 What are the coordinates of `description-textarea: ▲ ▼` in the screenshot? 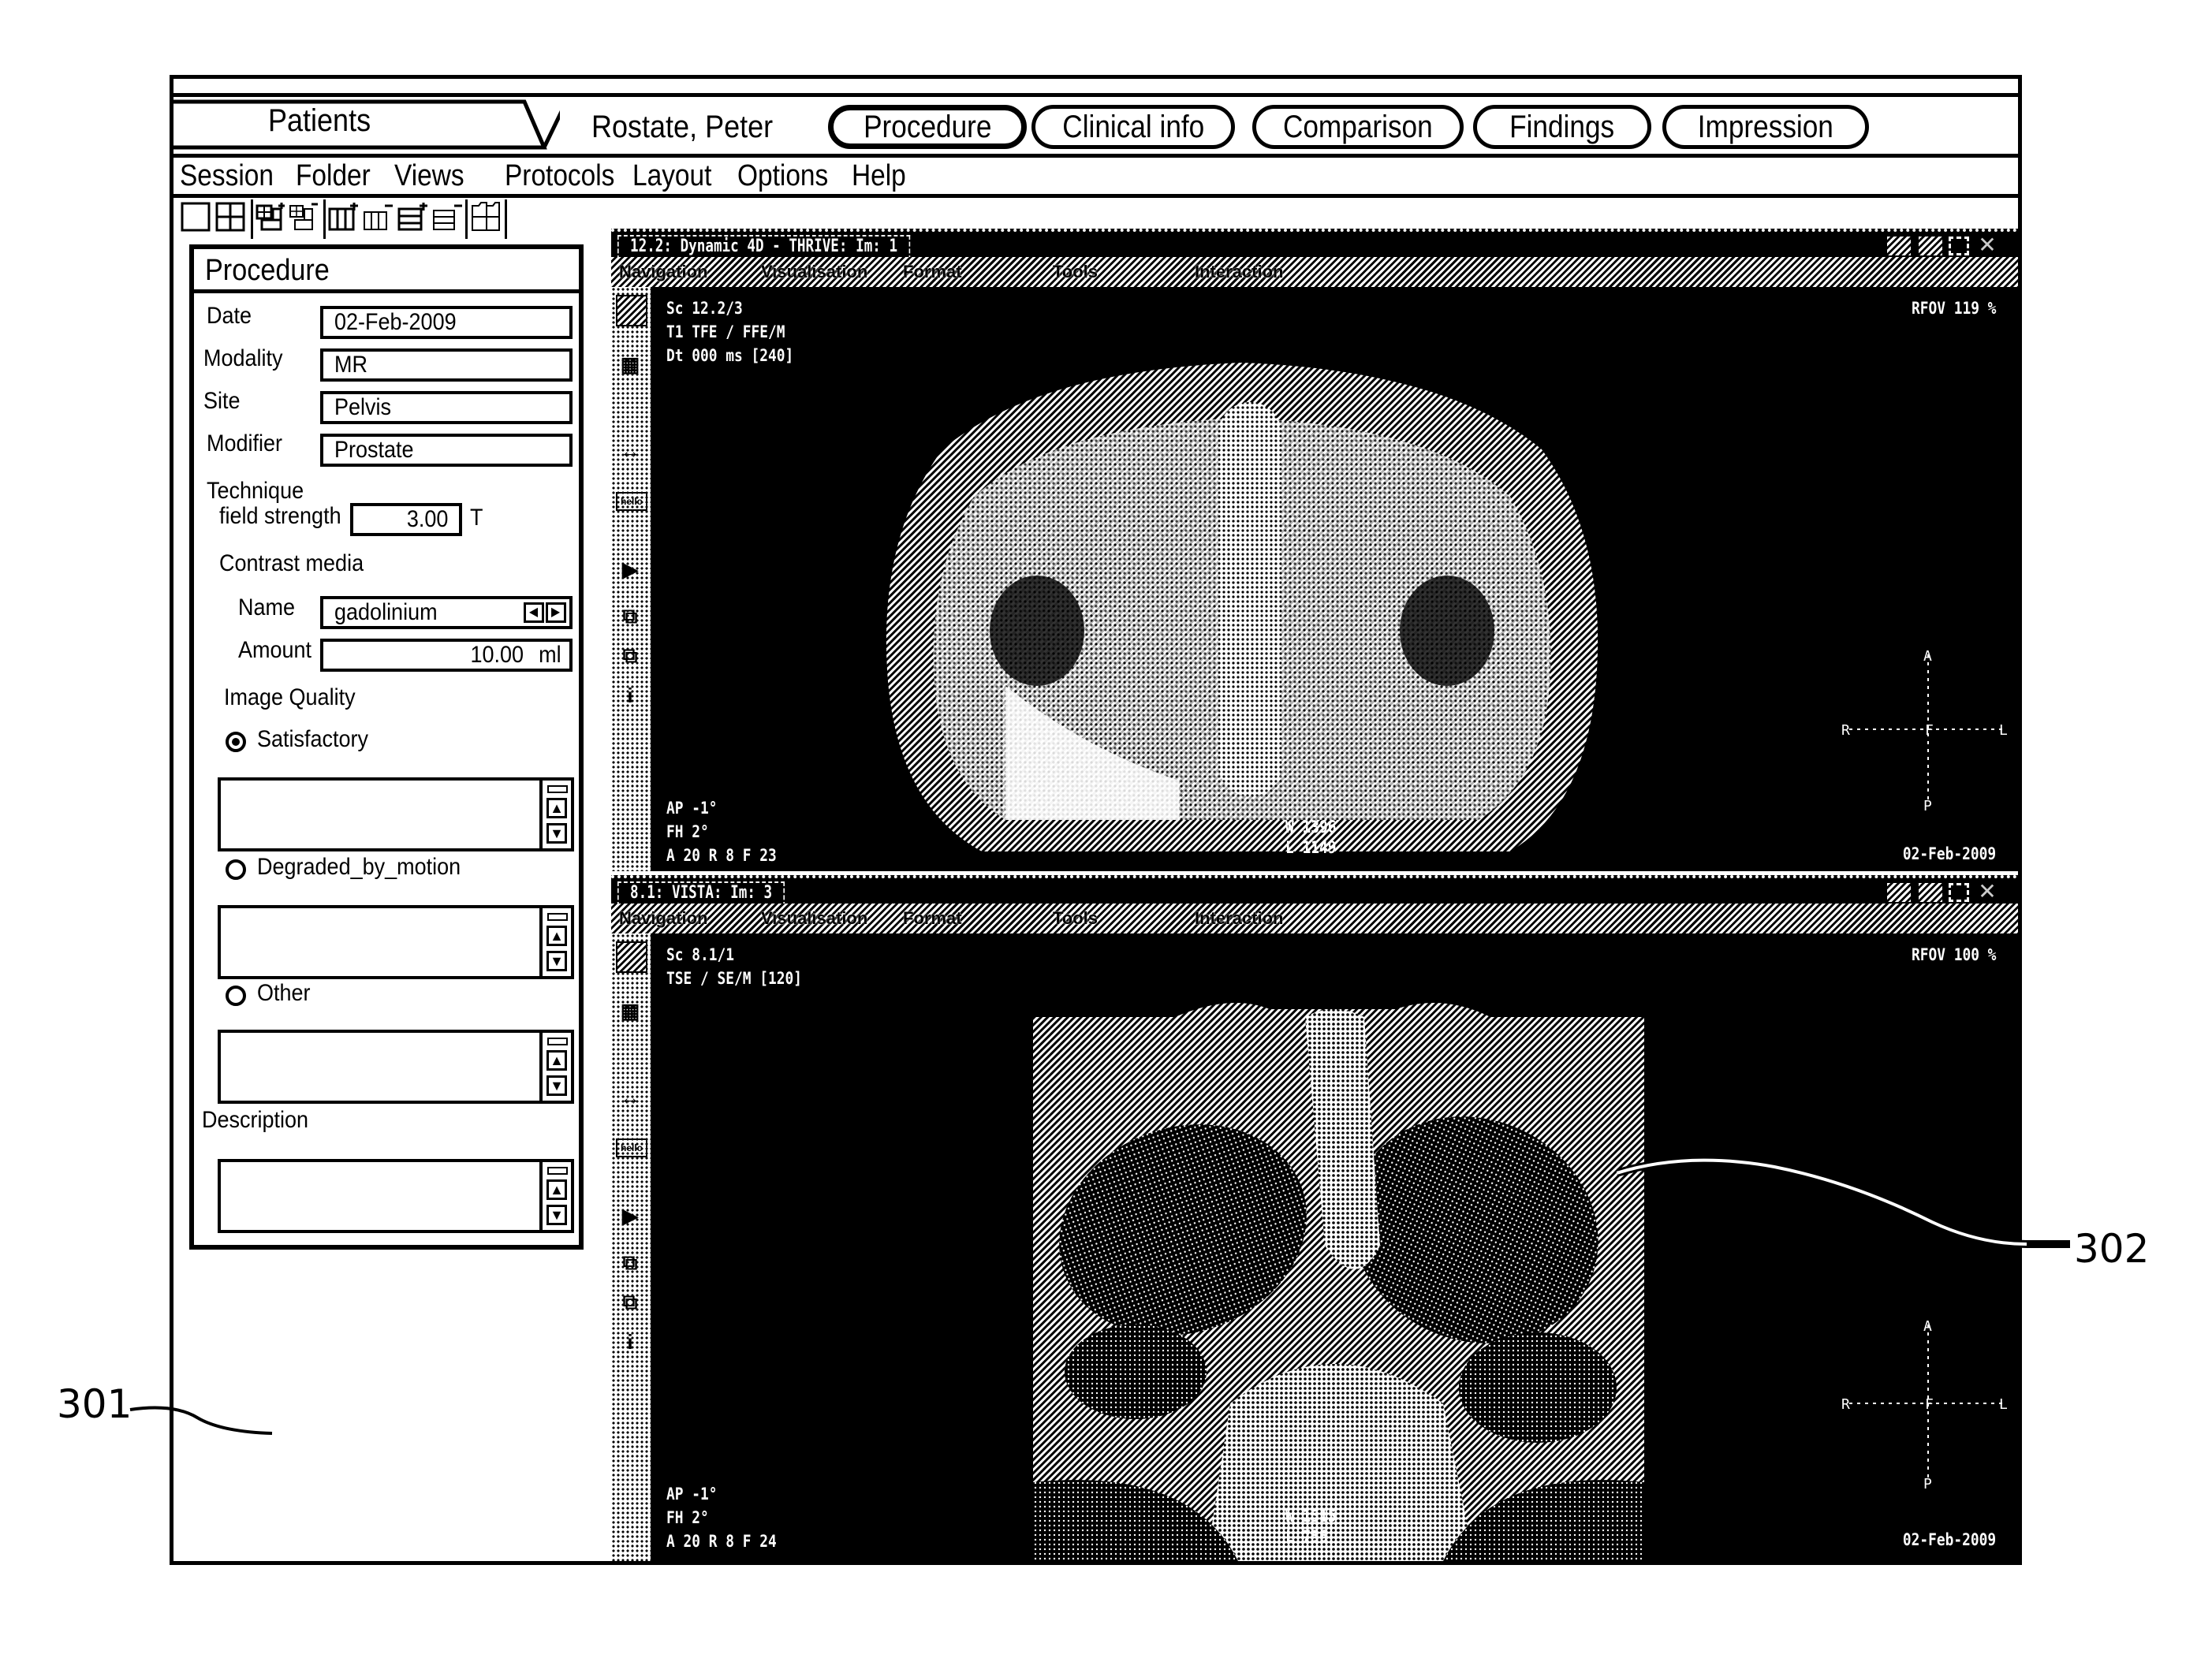 It's located at (396, 1196).